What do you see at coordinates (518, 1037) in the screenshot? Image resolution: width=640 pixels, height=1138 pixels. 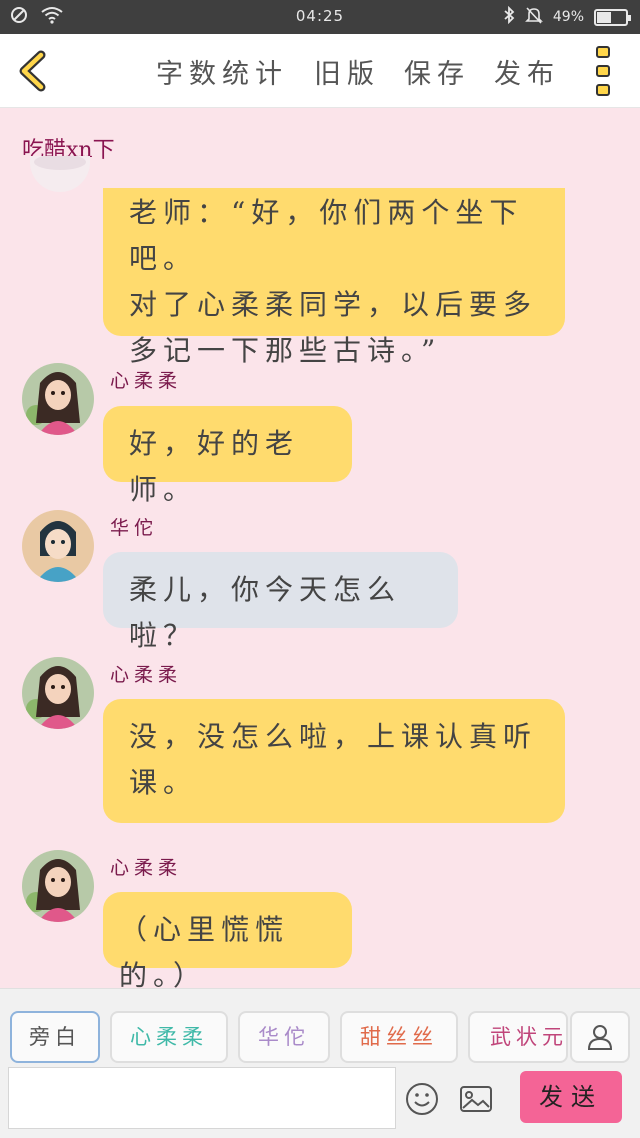 I see `role-wuzhuangyuan: 武状元` at bounding box center [518, 1037].